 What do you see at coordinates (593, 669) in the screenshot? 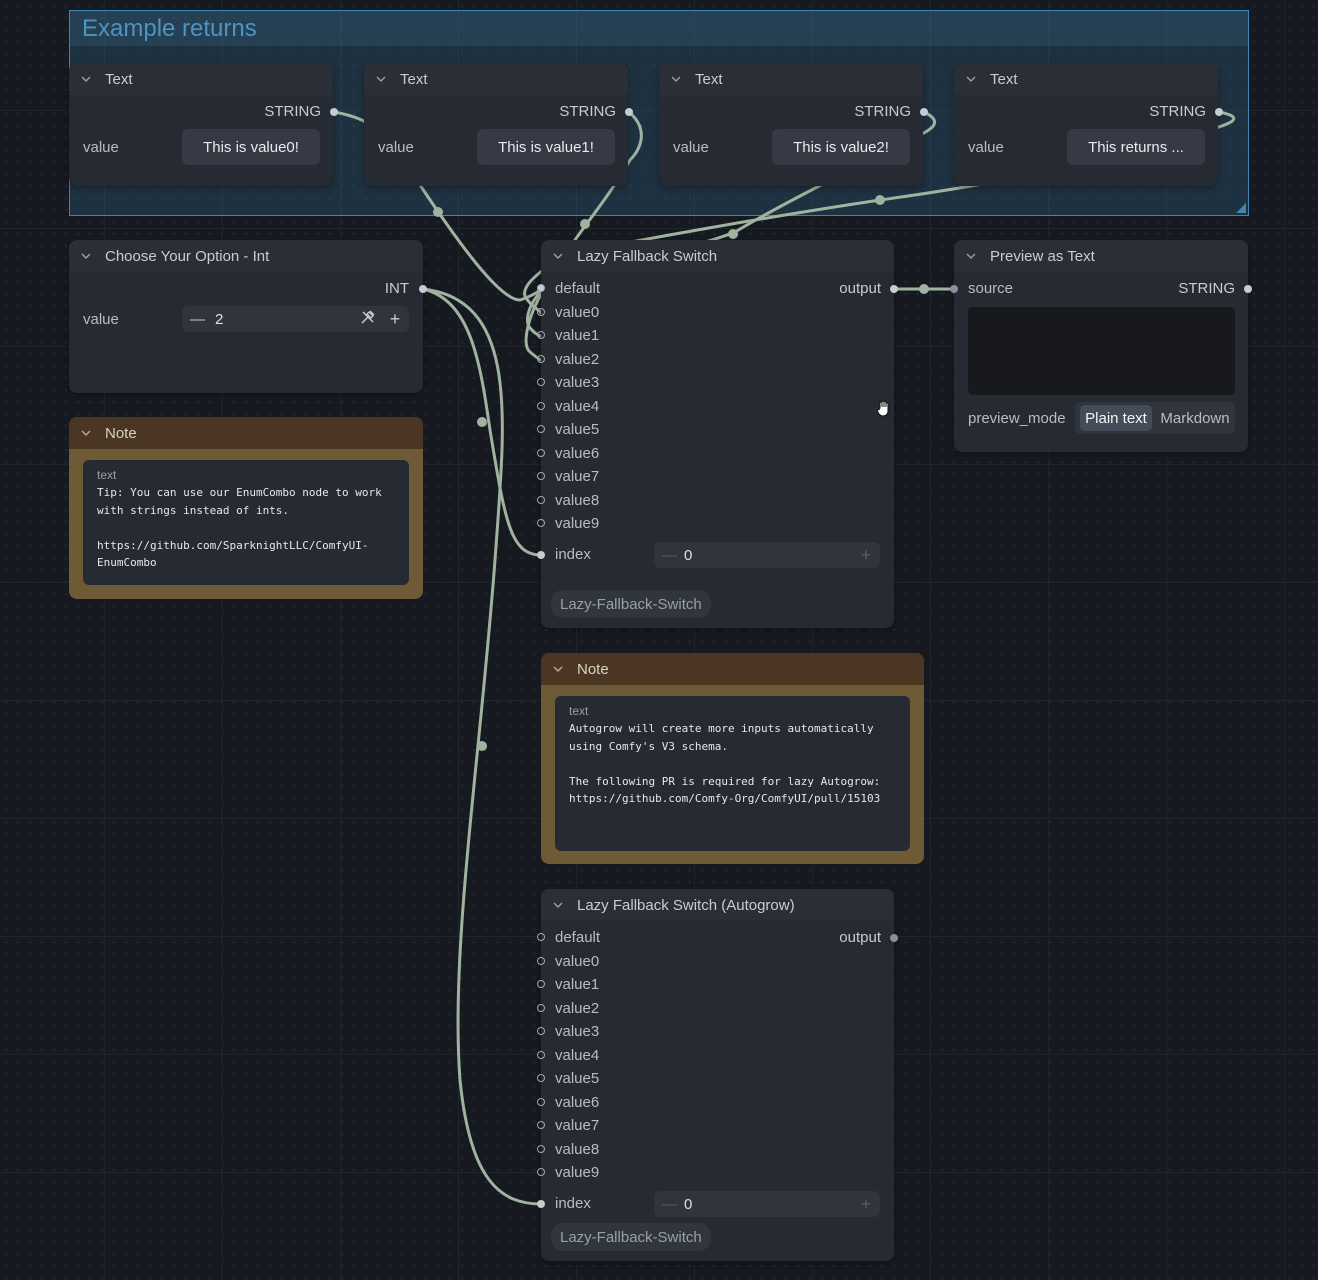
I see `node-title: Note` at bounding box center [593, 669].